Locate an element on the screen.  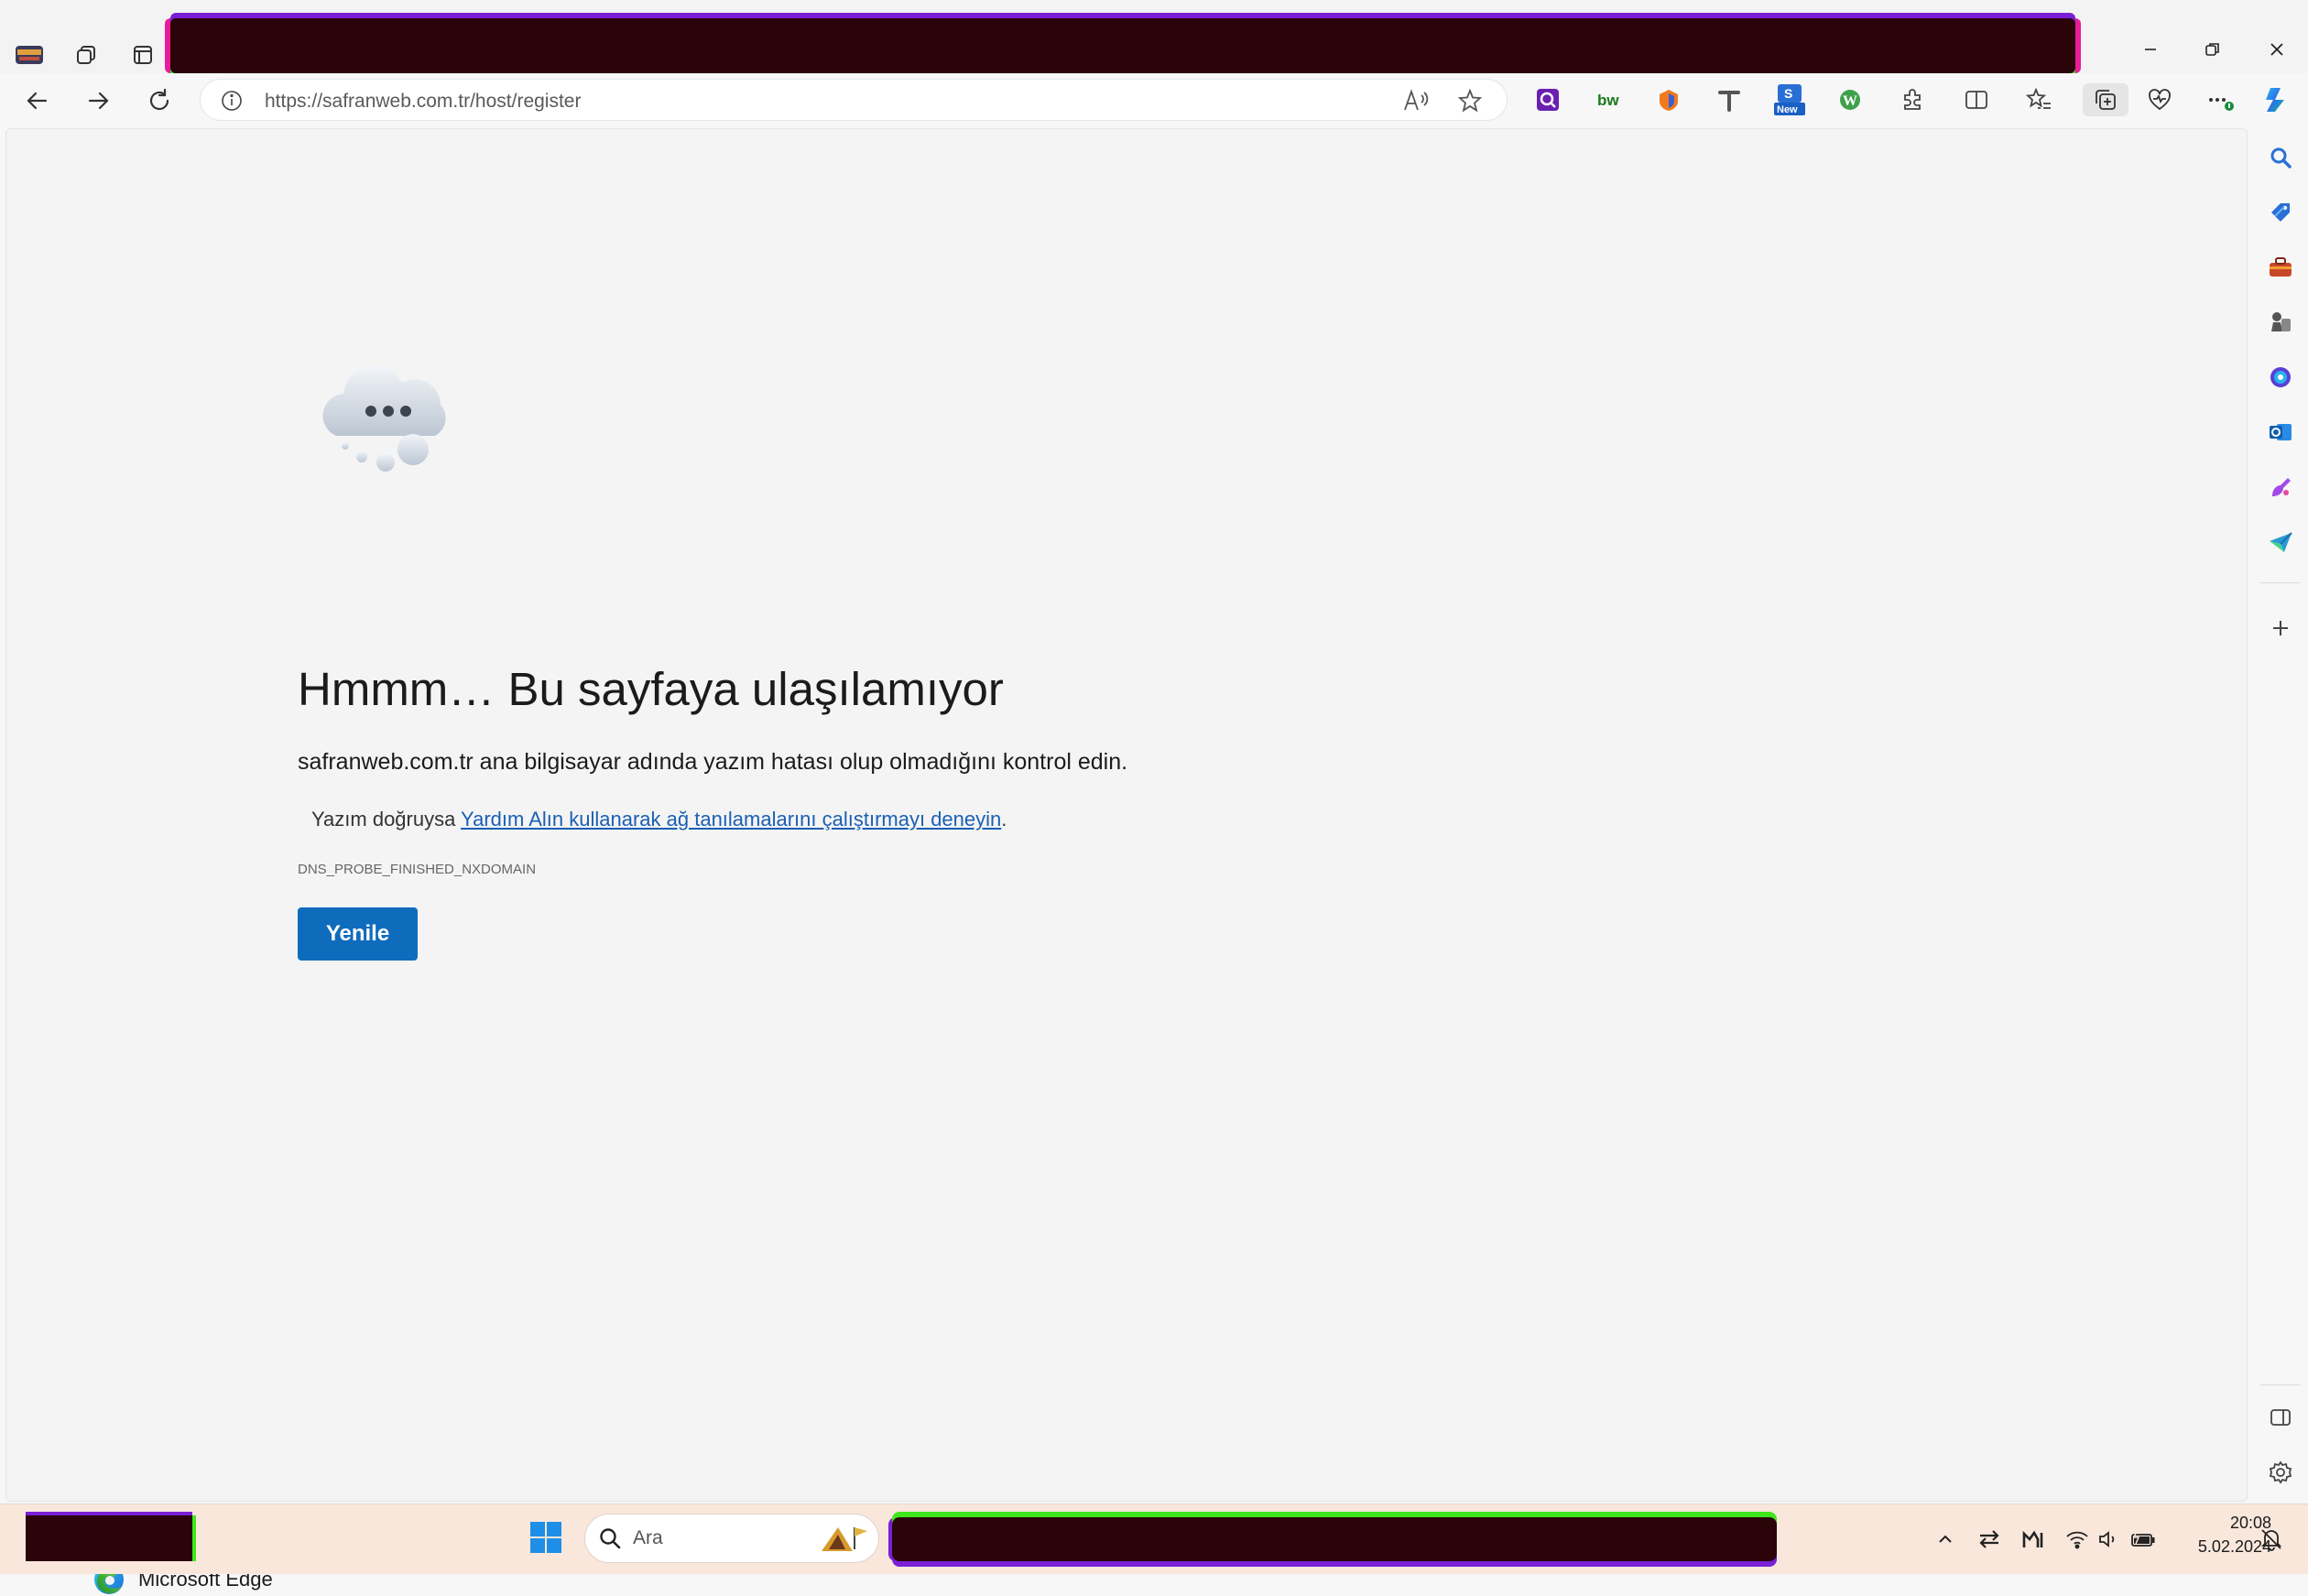
extension-shield-icon is located at coordinates (1668, 99).